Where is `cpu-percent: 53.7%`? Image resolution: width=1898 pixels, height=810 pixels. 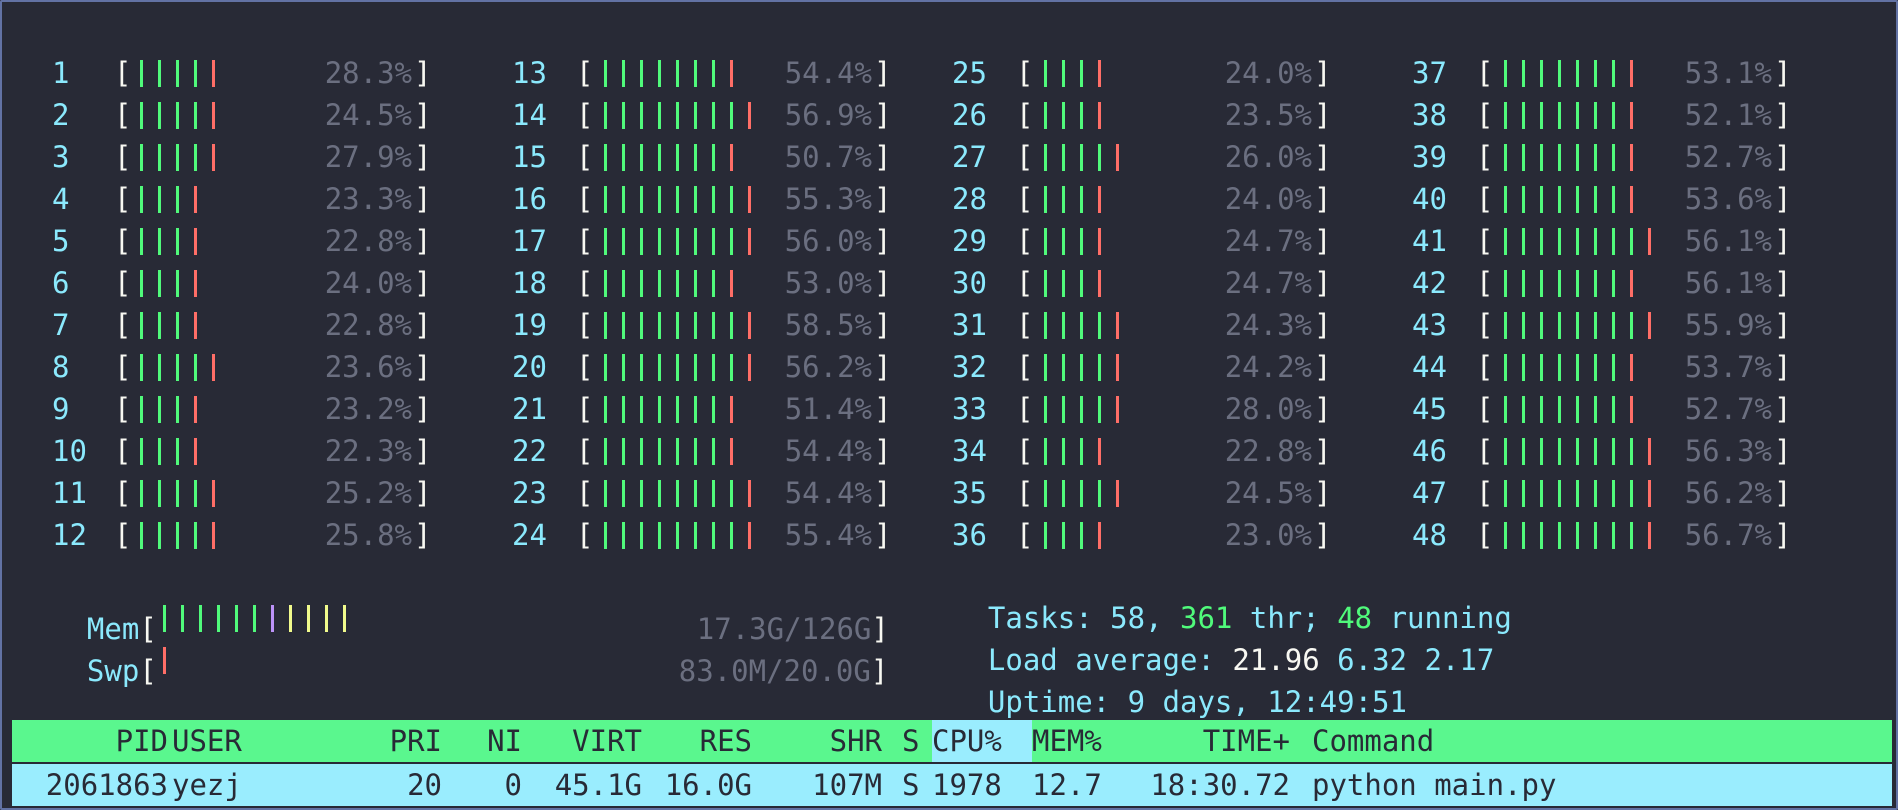 cpu-percent: 53.7% is located at coordinates (1728, 367).